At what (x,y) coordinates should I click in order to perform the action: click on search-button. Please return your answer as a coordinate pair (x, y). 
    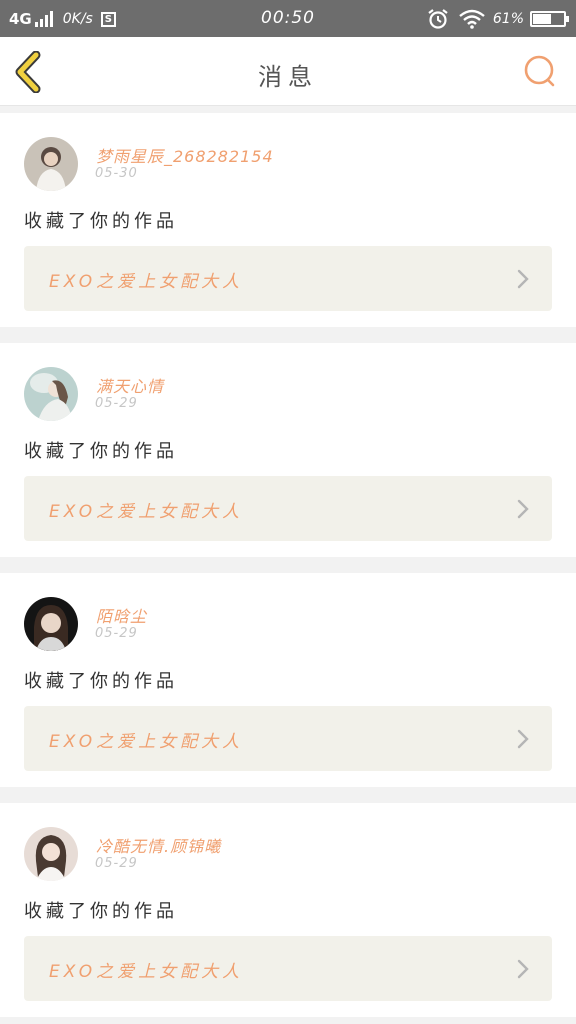
    Looking at the image, I should click on (540, 71).